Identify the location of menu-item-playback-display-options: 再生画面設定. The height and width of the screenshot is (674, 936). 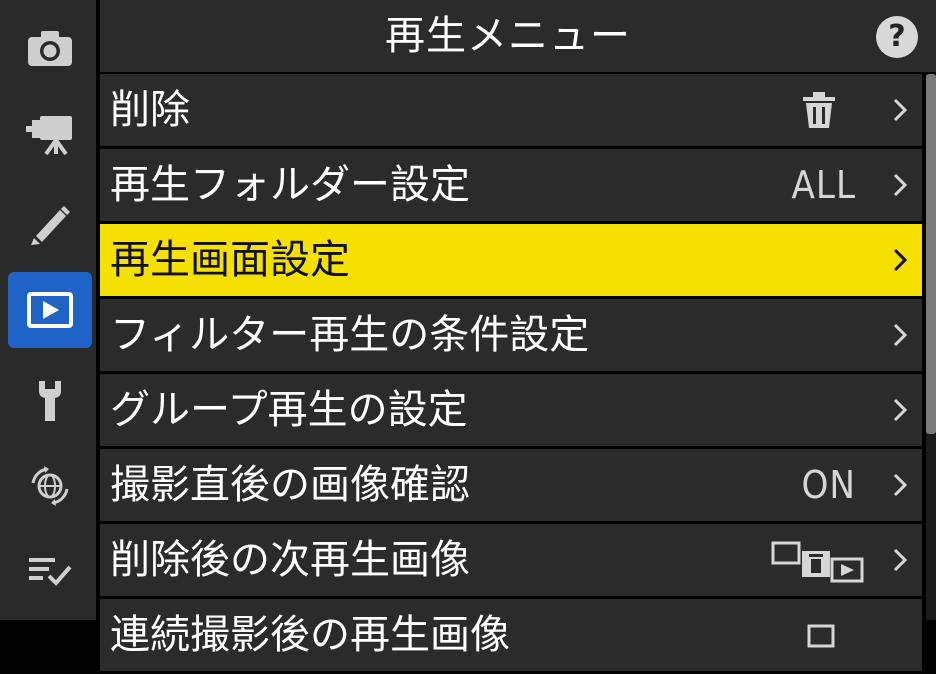
(511, 260).